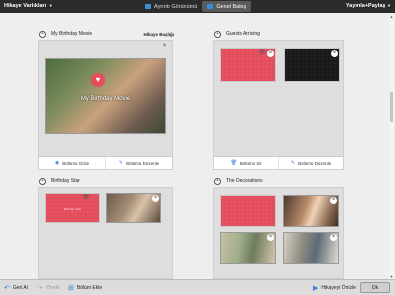  What do you see at coordinates (158, 34) in the screenshot?
I see `story-title-label: Hikaye Başlığı` at bounding box center [158, 34].